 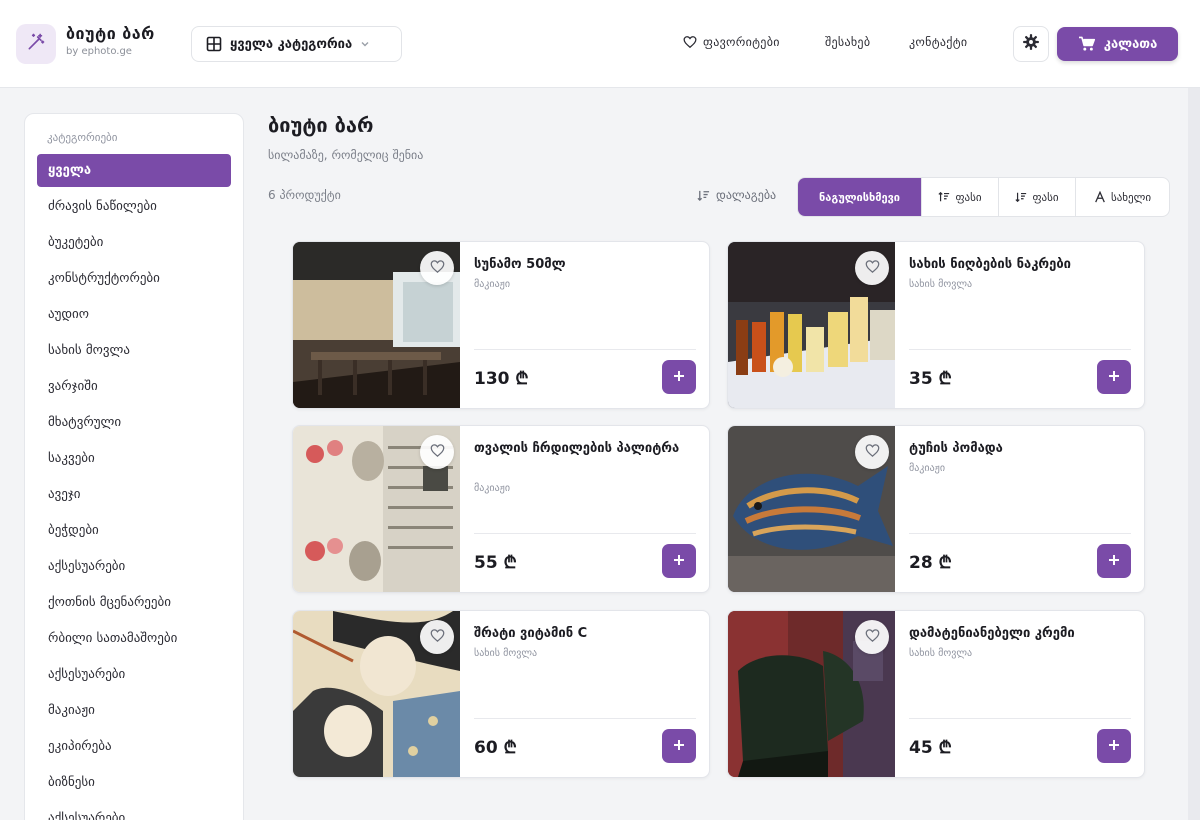 What do you see at coordinates (134, 314) in the screenshot?
I see `sidebar-category-item: აუდიო` at bounding box center [134, 314].